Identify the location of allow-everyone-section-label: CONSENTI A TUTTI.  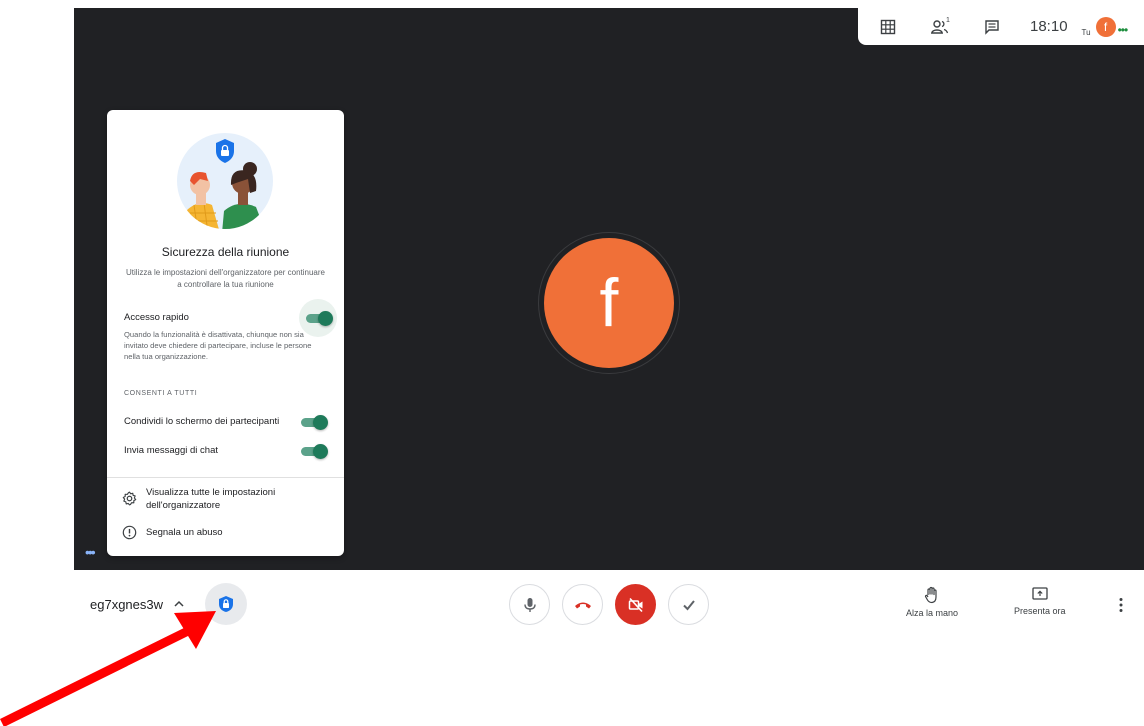
(161, 393).